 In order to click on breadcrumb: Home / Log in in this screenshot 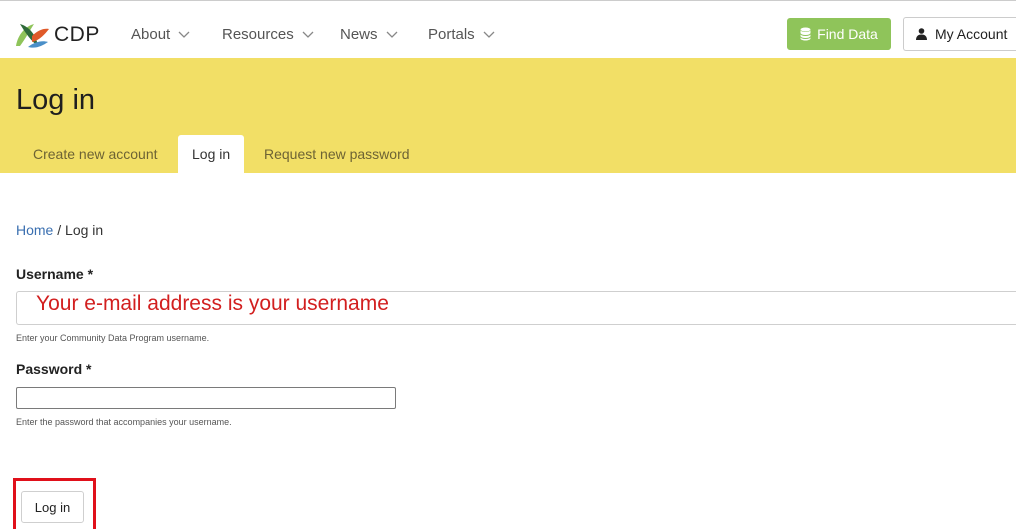, I will do `click(59, 230)`.